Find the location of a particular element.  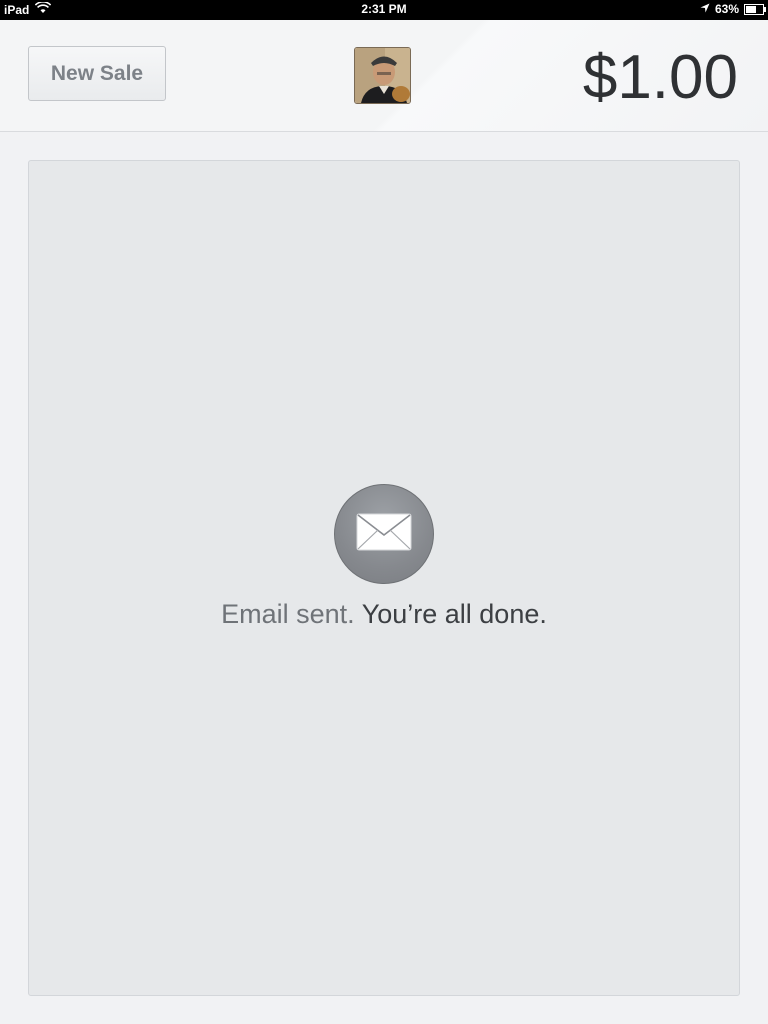

avatar-photo is located at coordinates (382, 75).